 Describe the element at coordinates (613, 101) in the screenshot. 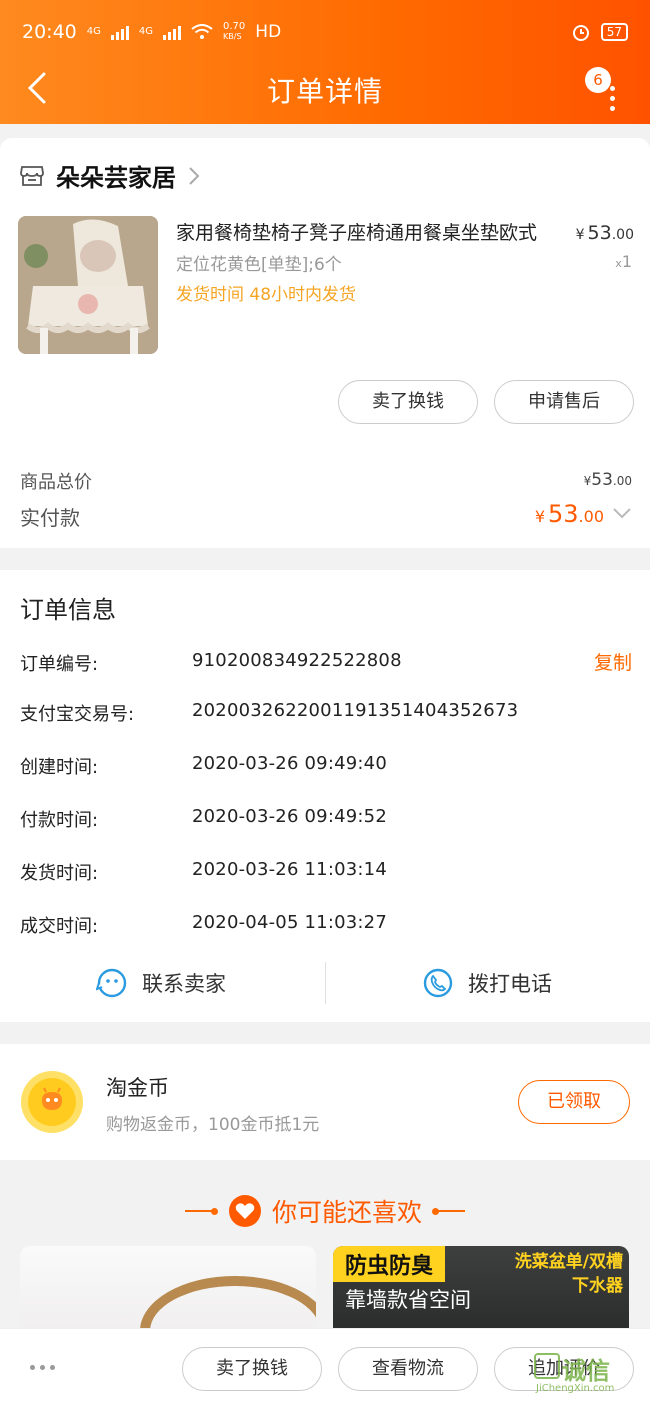

I see `more-vertical-icon` at that location.